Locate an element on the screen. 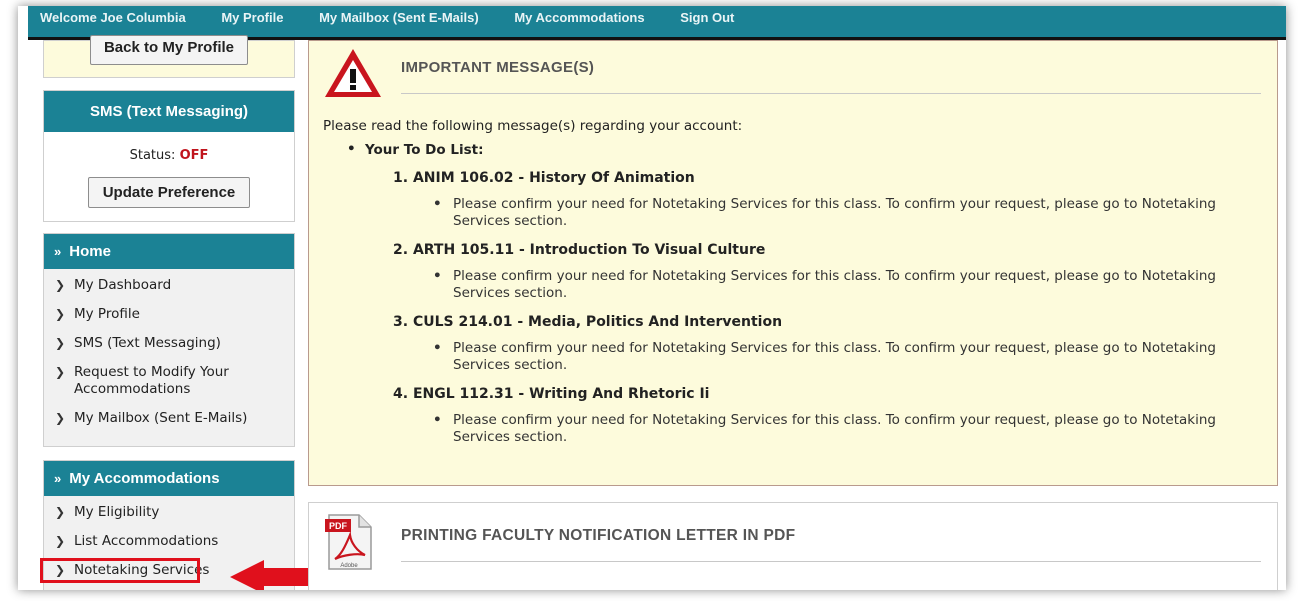 This screenshot has width=1299, height=601. pdf-file-icon: PDF Adobe is located at coordinates (348, 542).